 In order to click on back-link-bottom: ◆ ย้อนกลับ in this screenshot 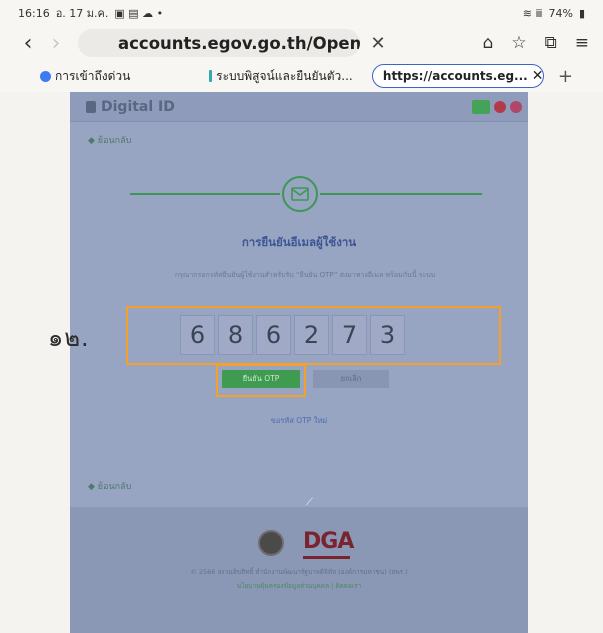, I will do `click(109, 486)`.